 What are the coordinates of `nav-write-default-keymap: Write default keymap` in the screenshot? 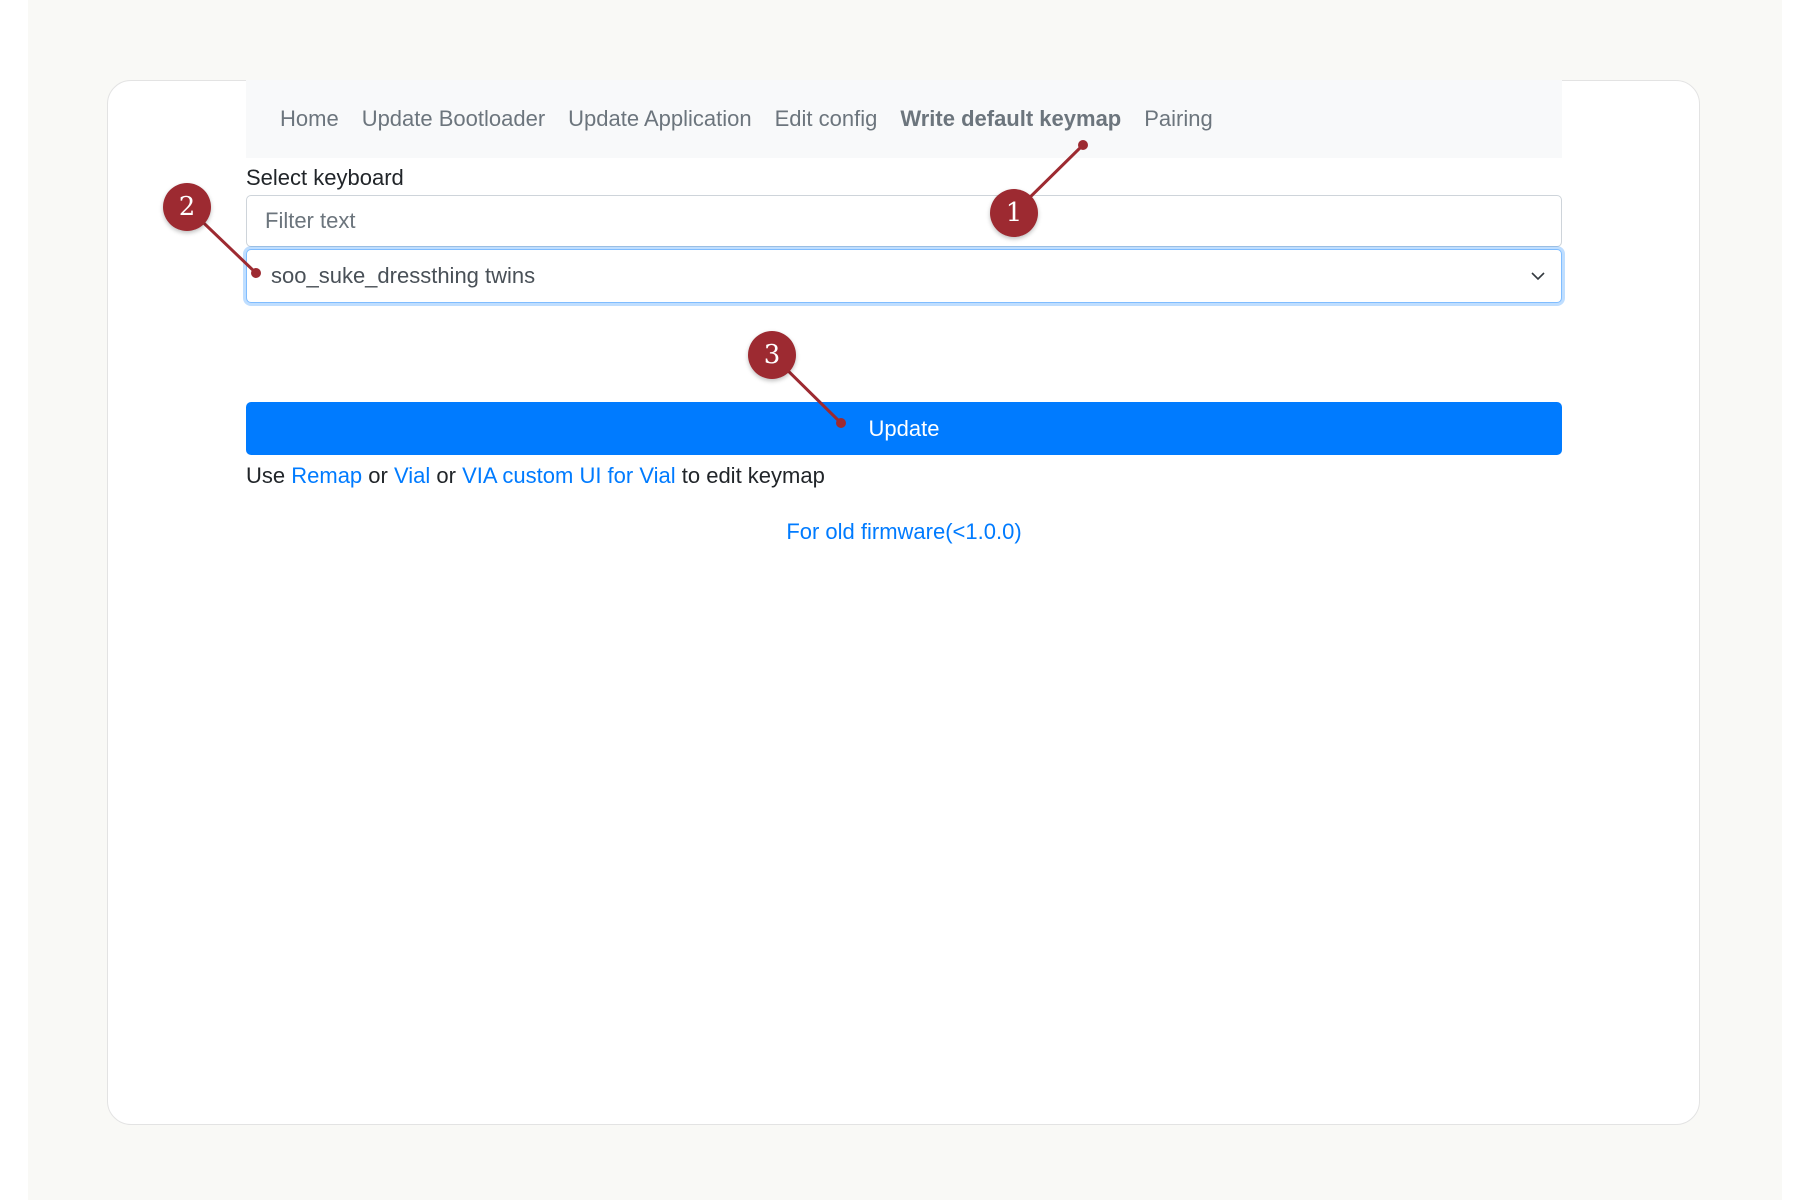 It's located at (1010, 119).